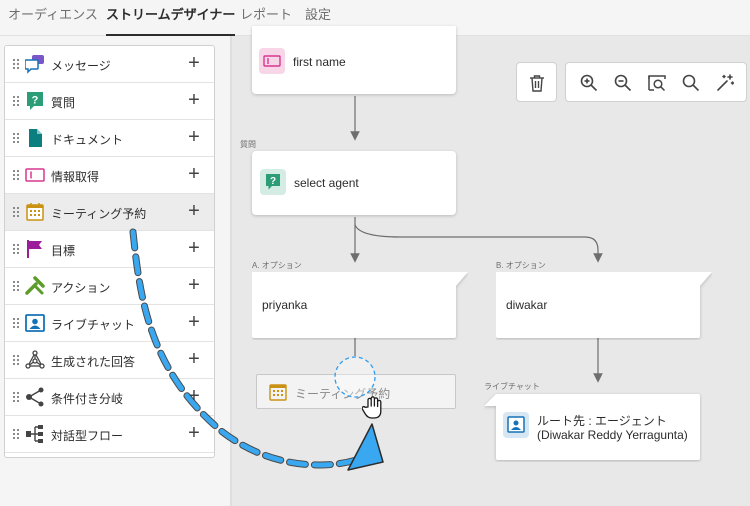 Image resolution: width=750 pixels, height=506 pixels. I want to click on zoom-toolbar, so click(656, 82).